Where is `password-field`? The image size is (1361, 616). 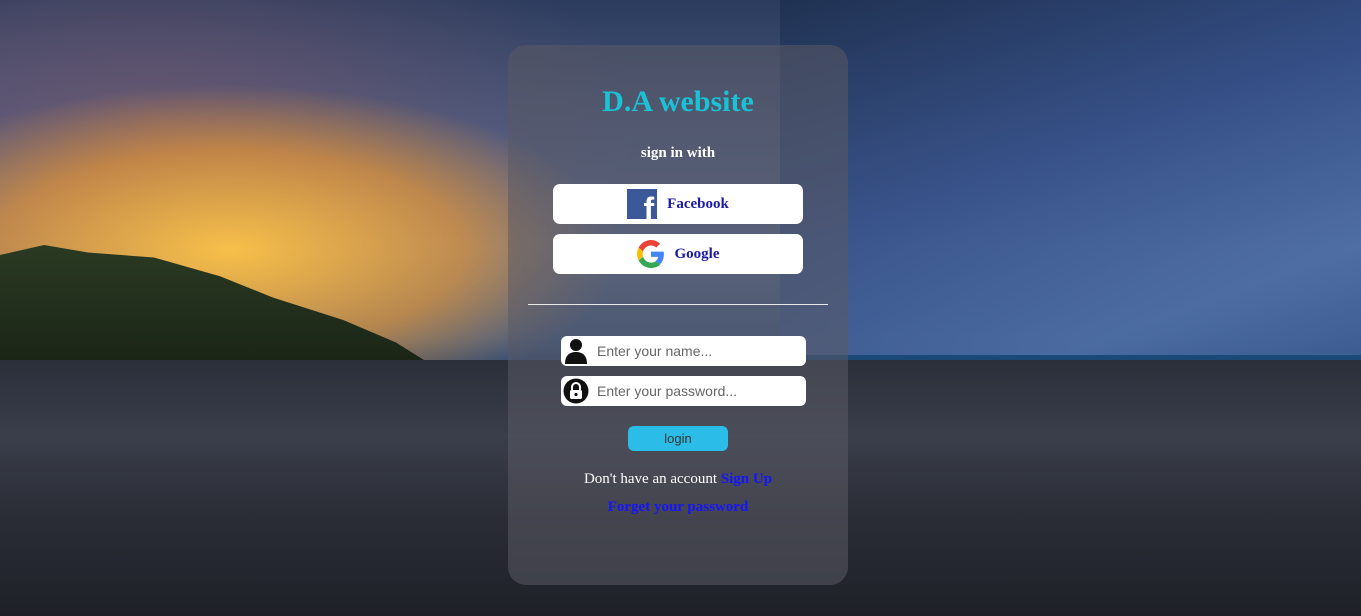 password-field is located at coordinates (683, 391).